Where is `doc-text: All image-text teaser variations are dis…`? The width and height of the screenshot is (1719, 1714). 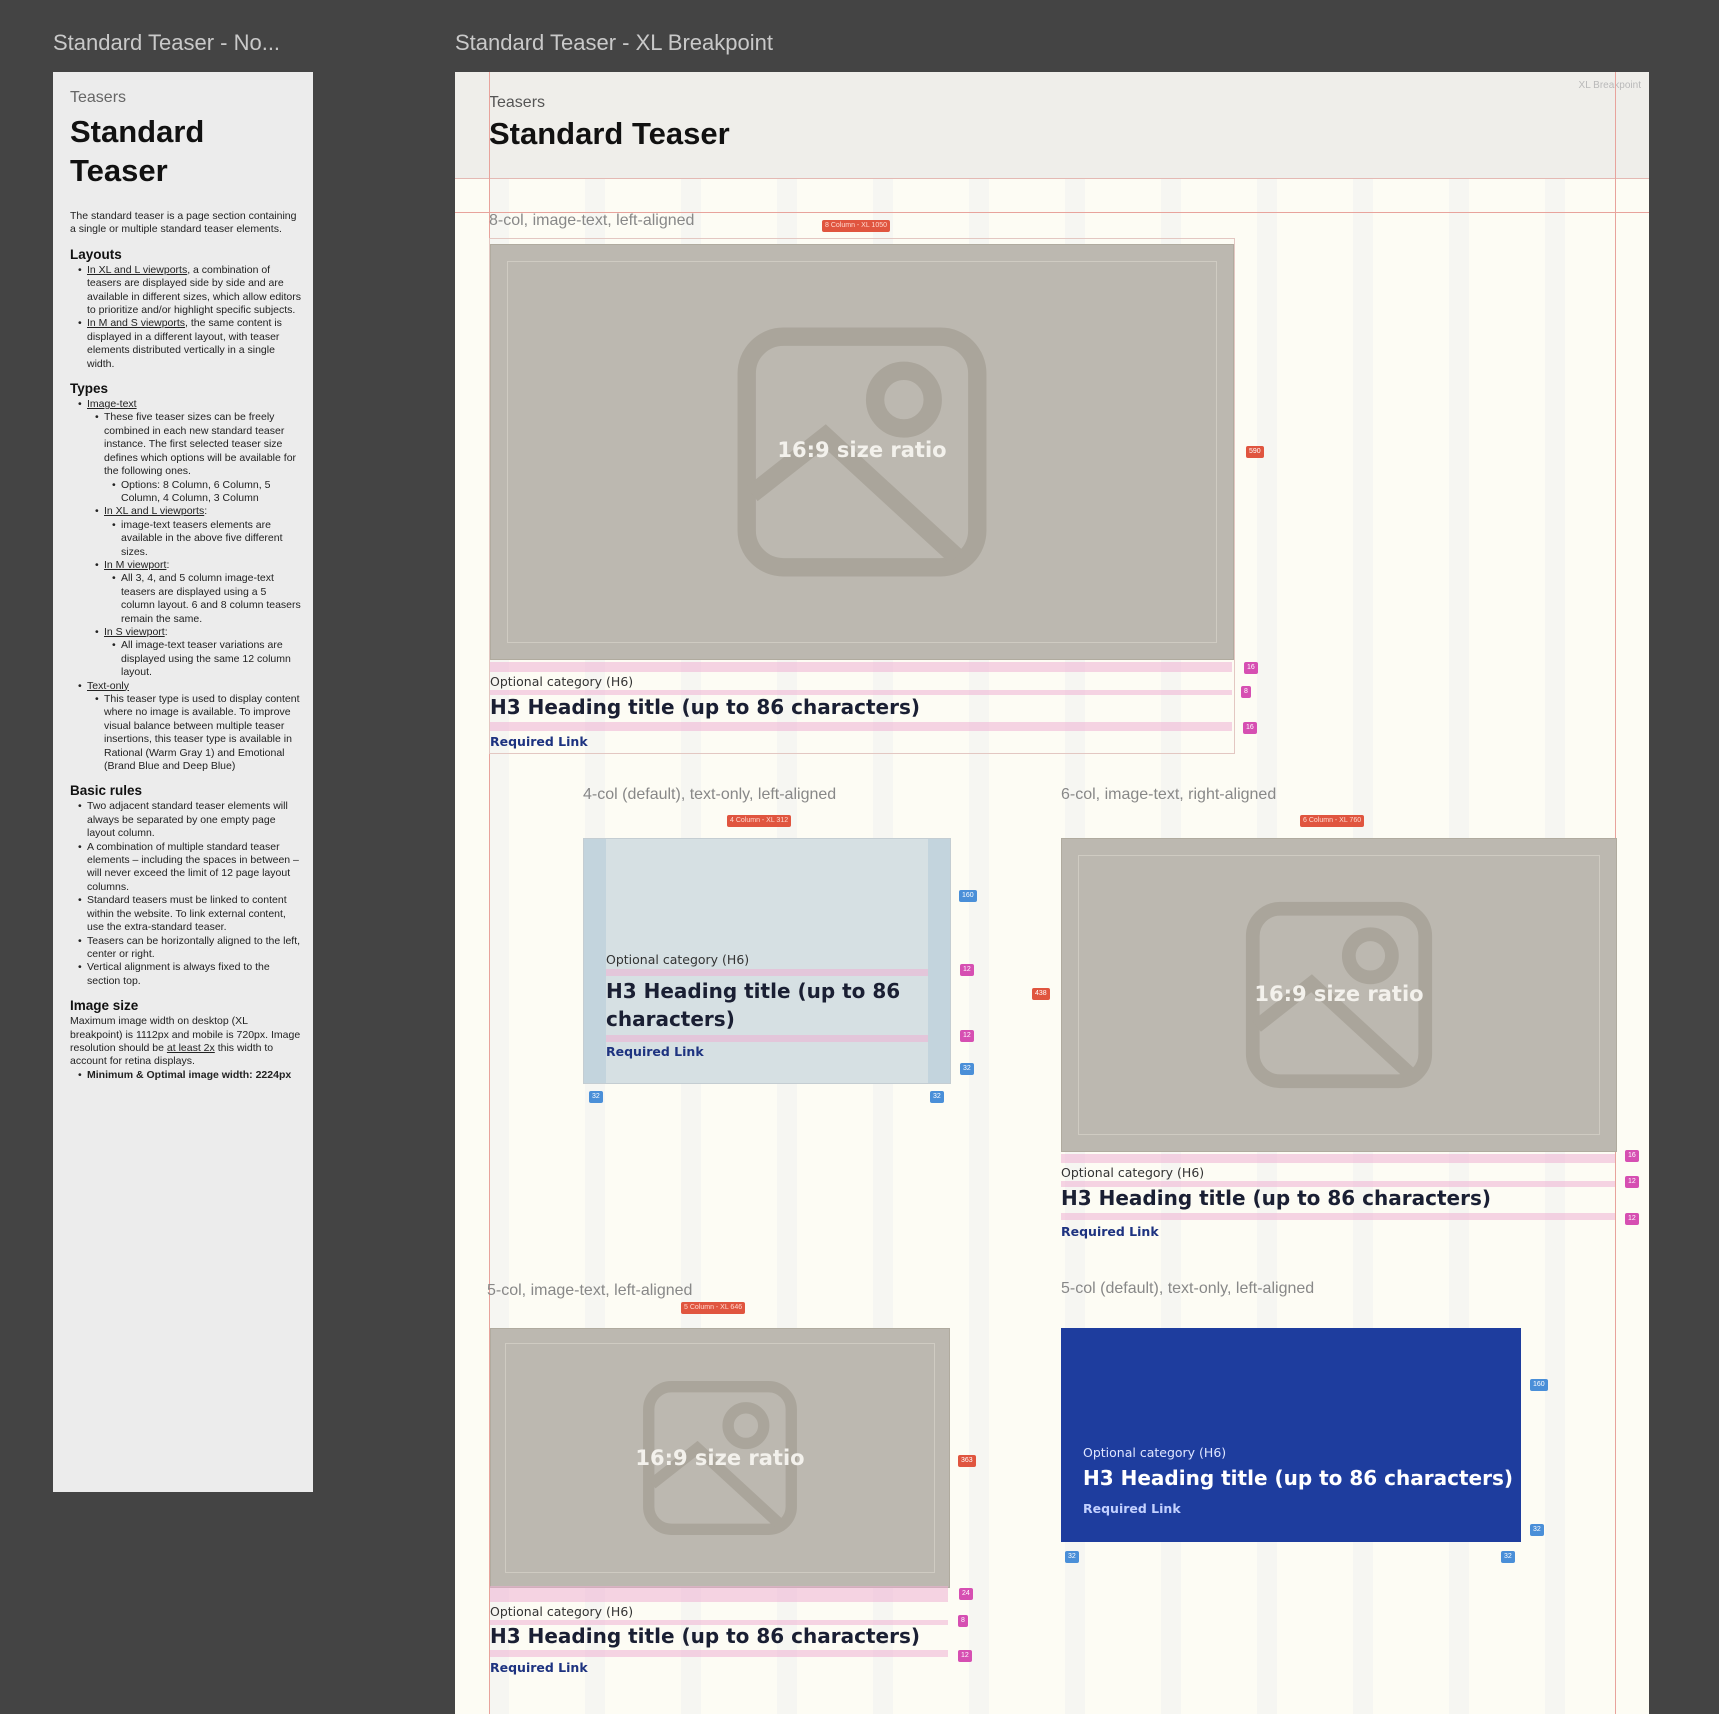 doc-text: All image-text teaser variations are dis… is located at coordinates (206, 659).